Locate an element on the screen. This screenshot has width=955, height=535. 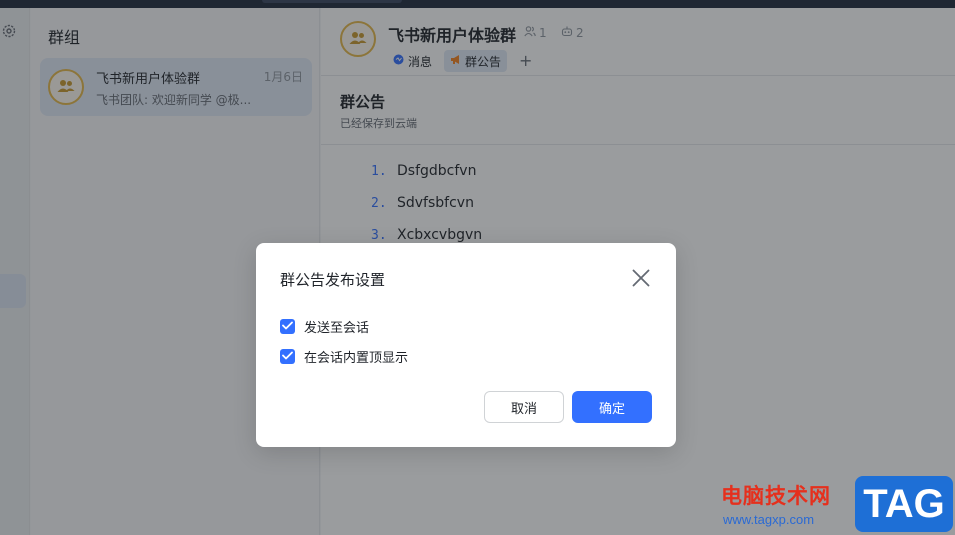
dialog-title: 群公告发布设置 is located at coordinates (333, 280).